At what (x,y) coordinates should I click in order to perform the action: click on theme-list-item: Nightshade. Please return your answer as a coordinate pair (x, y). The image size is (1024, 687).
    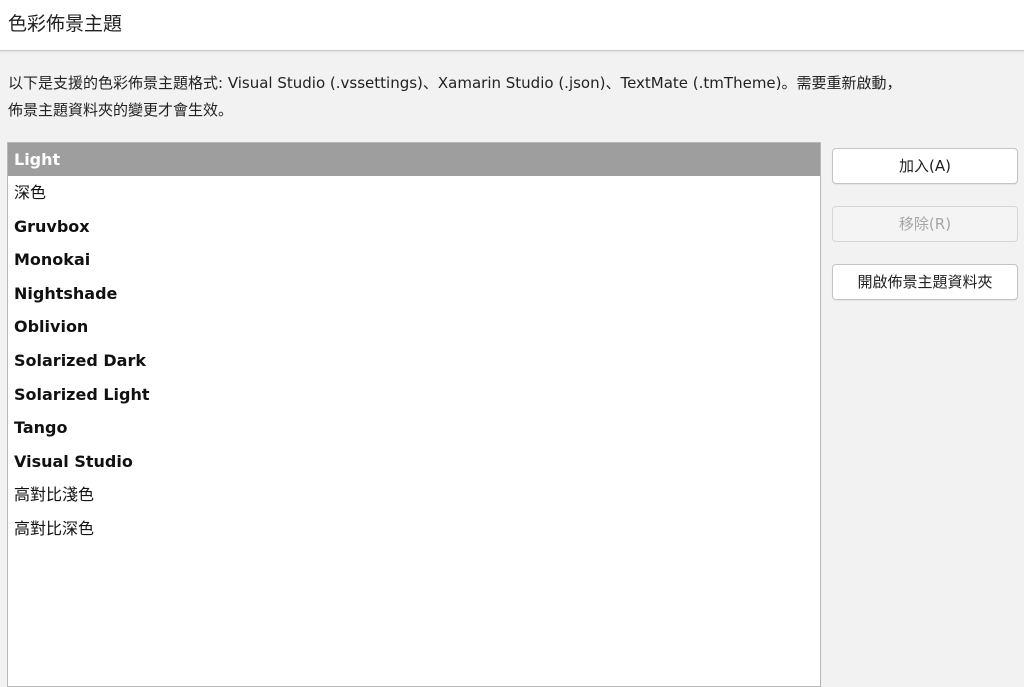
    Looking at the image, I should click on (414, 294).